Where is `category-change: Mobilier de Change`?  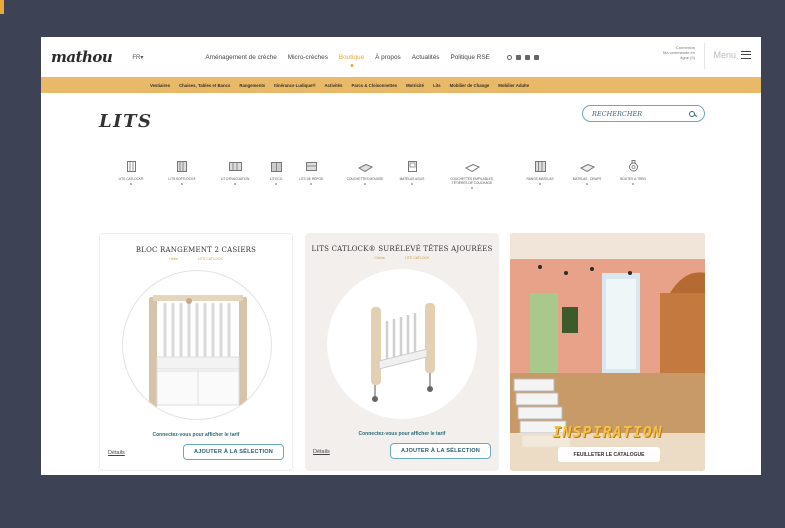
category-change: Mobilier de Change is located at coordinates (470, 85).